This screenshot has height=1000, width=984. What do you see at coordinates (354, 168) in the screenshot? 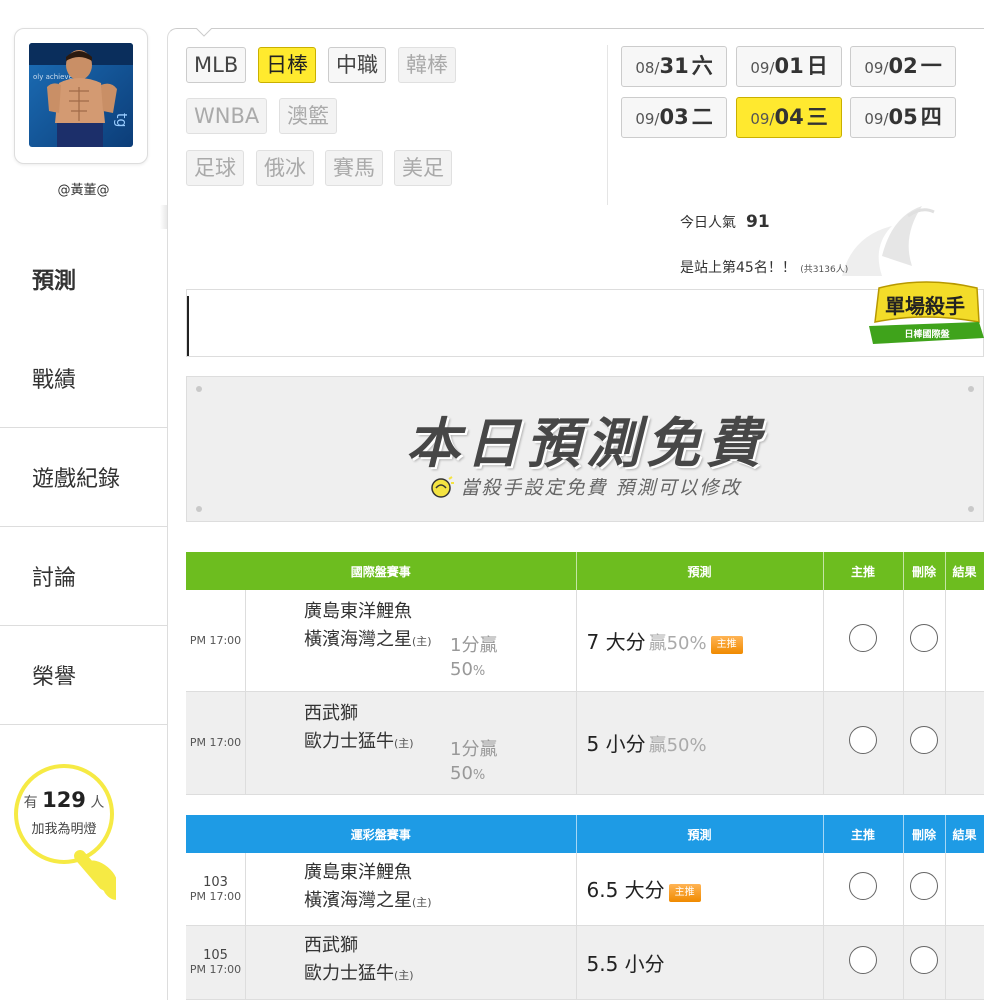
I see `sport-tag-horse: 賽馬` at bounding box center [354, 168].